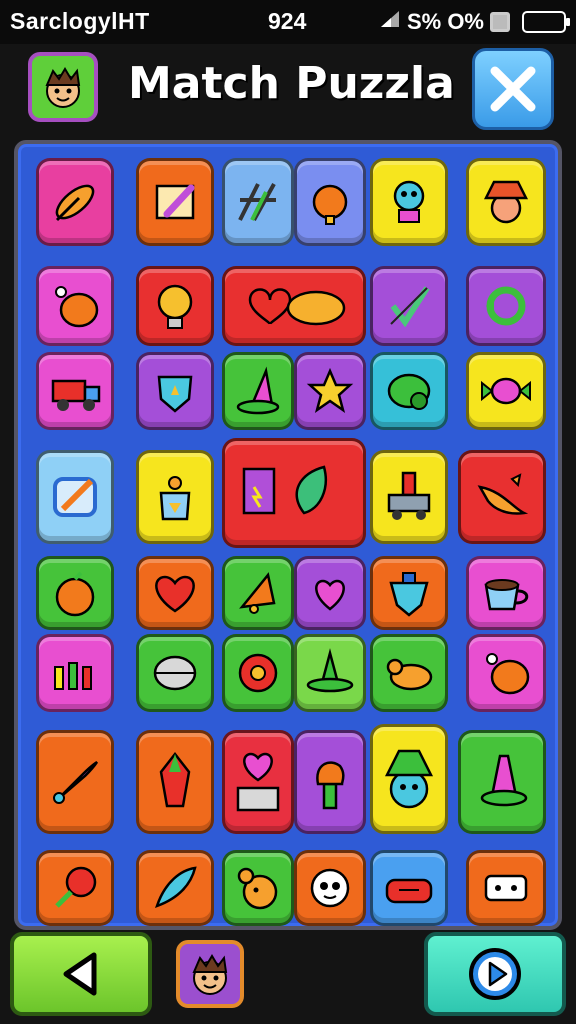 This screenshot has height=1024, width=576. I want to click on drumstick-icon, so click(508, 674).